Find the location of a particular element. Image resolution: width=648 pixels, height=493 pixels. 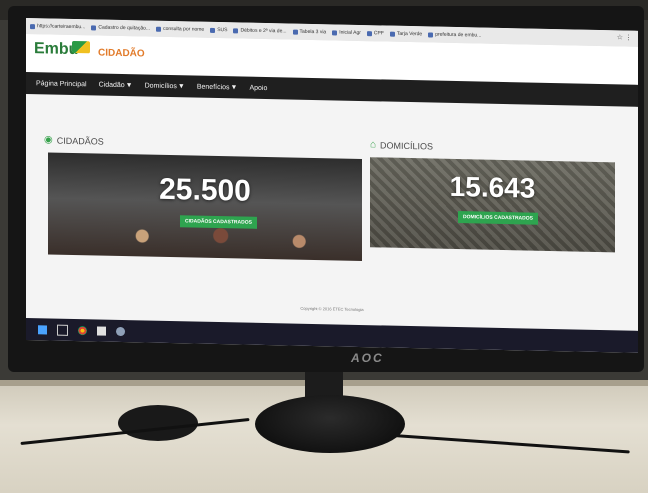

bookmark: SUS is located at coordinates (218, 30).